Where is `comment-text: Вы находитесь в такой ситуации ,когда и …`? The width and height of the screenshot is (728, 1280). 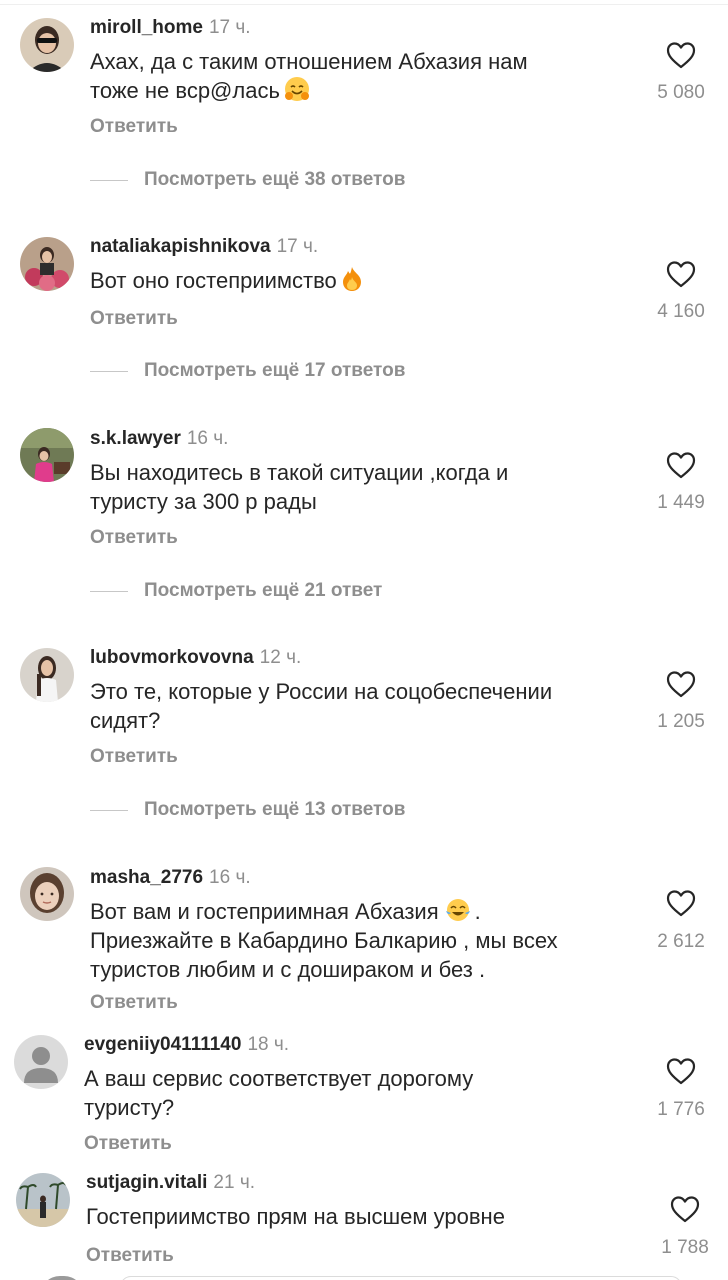
comment-text: Вы находитесь в такой ситуации ,когда и … is located at coordinates (360, 487).